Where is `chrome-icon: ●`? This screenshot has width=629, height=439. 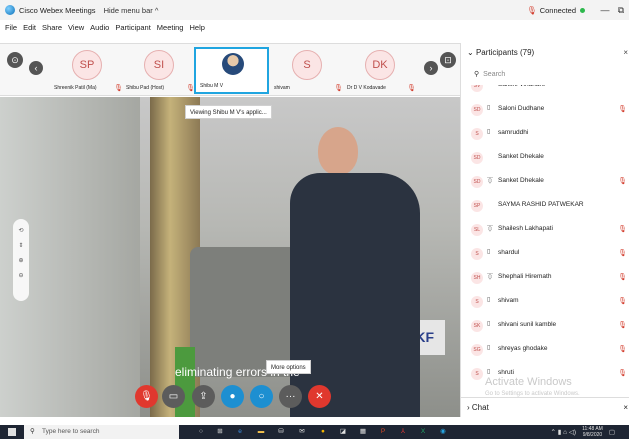 chrome-icon: ● is located at coordinates (323, 432).